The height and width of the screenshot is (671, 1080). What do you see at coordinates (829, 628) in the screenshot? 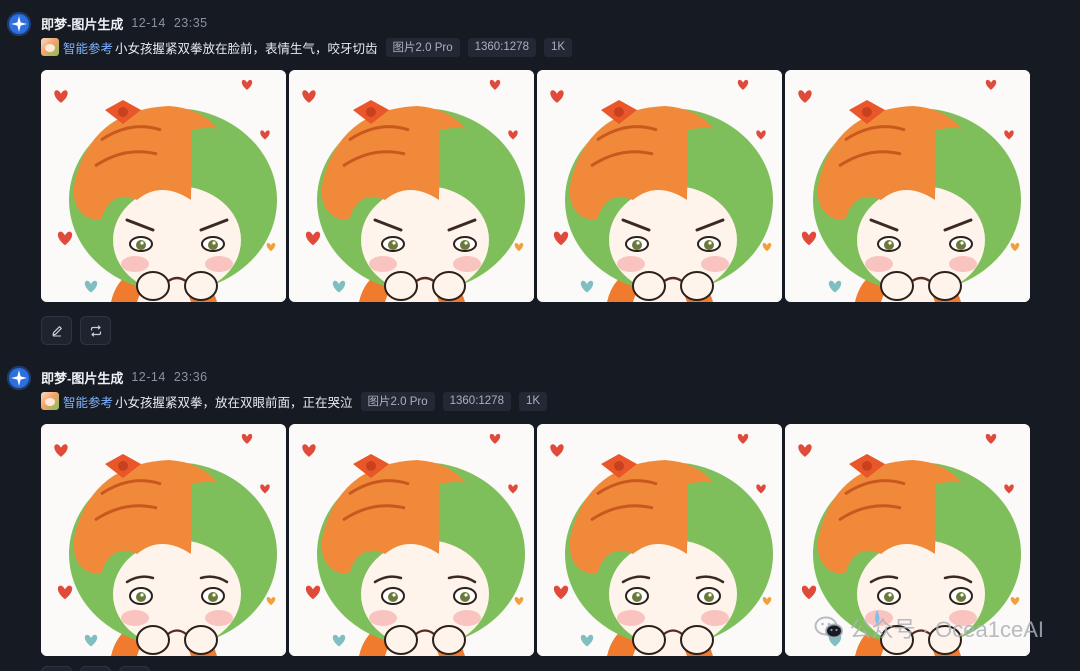
I see `wechat-icon` at bounding box center [829, 628].